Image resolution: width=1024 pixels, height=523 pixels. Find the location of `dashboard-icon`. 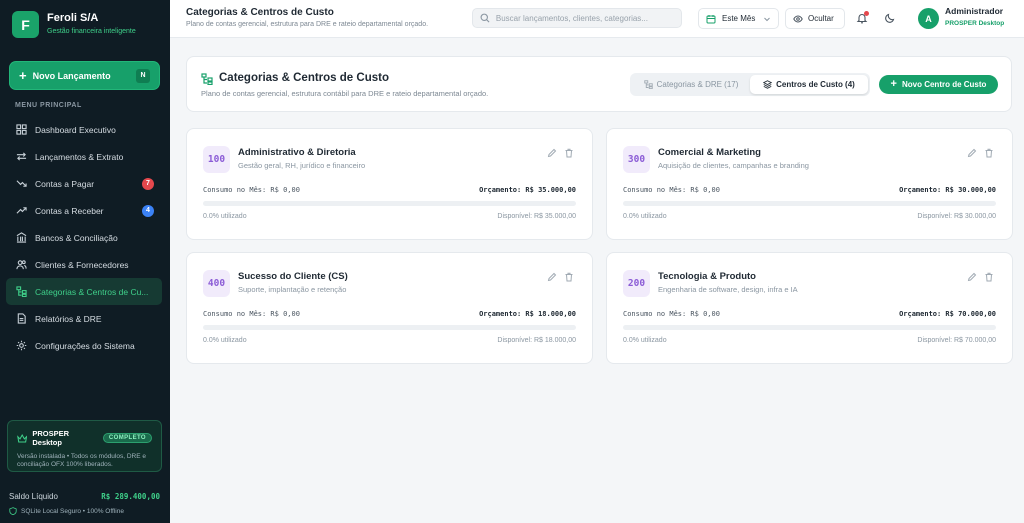

dashboard-icon is located at coordinates (21, 129).